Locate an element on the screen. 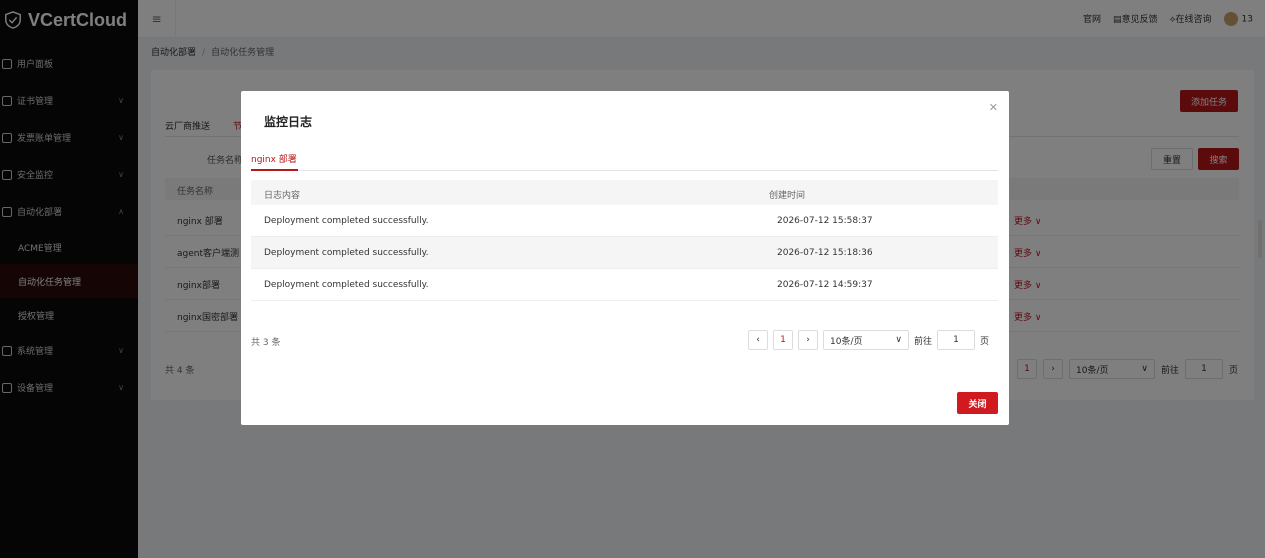 This screenshot has height=558, width=1265. page-unit-label: 页 is located at coordinates (985, 341).